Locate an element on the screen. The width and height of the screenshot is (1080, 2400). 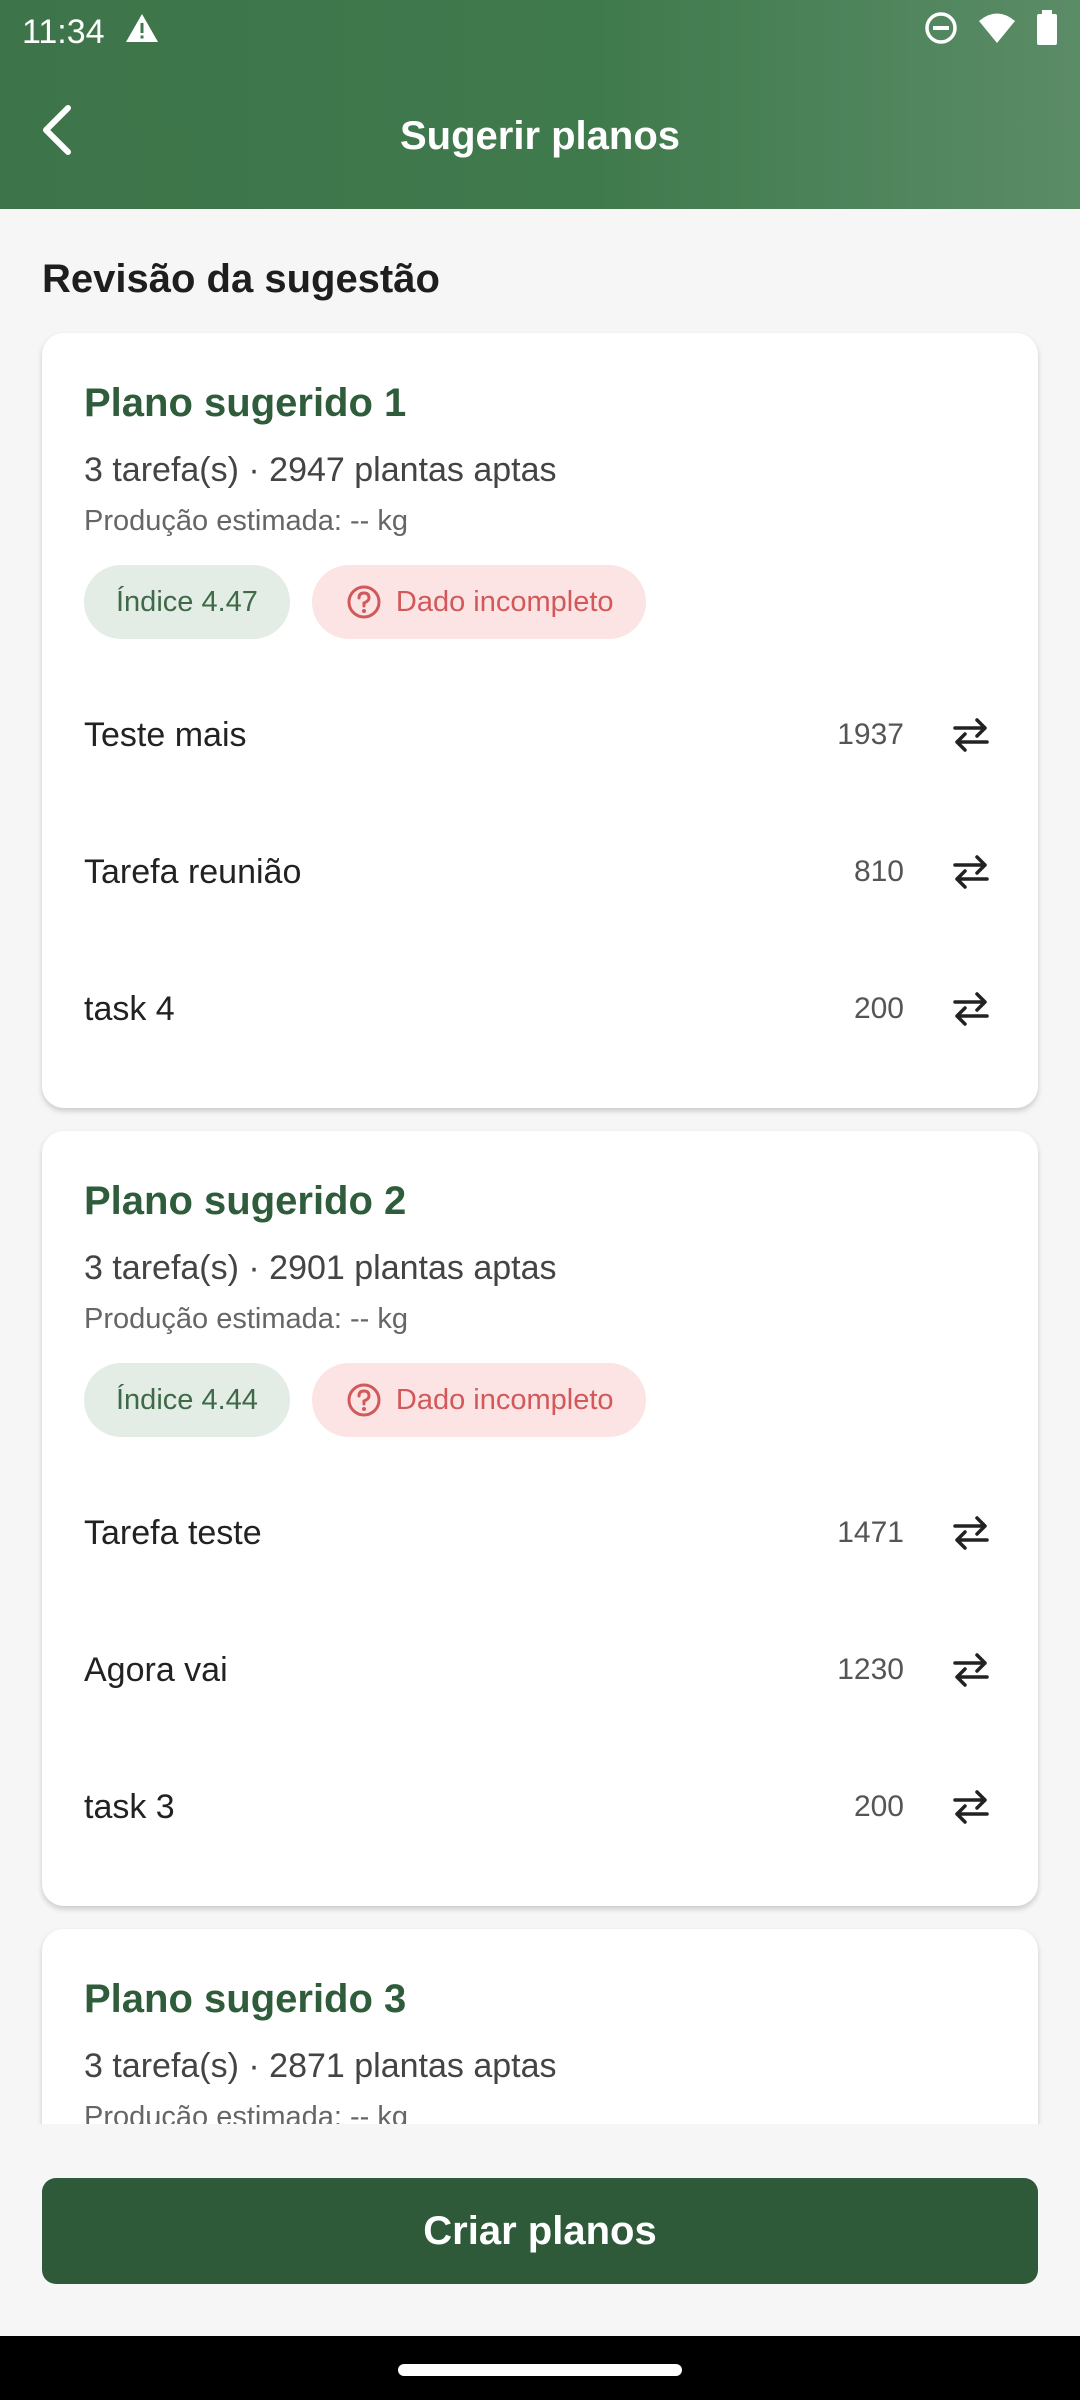
plan-summary: 3 tarefa(s) · 2871 plantas aptas is located at coordinates (320, 2066).